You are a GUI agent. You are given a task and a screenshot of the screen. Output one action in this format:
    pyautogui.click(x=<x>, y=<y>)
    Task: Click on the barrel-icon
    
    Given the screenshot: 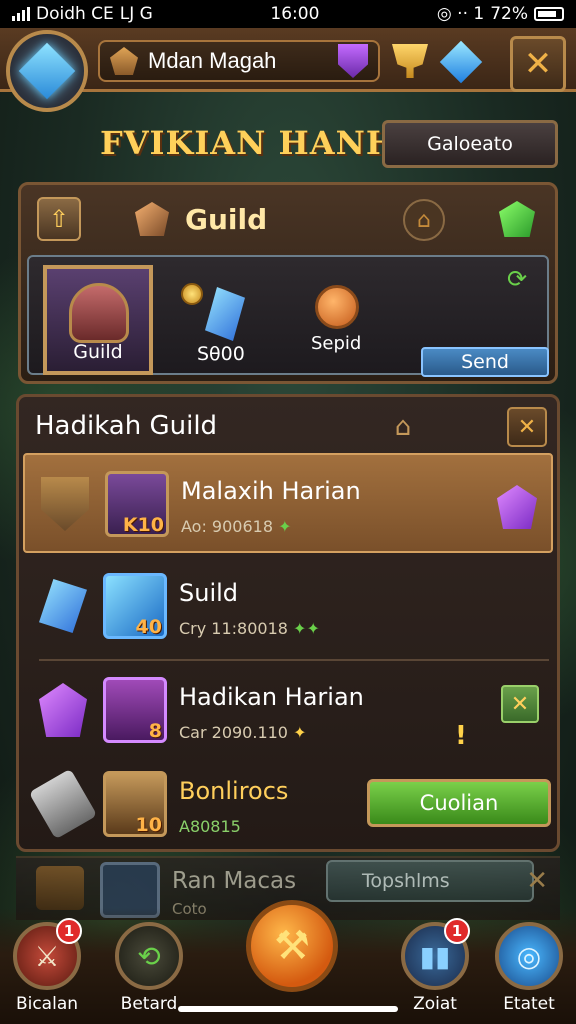 What is the action you would take?
    pyautogui.click(x=60, y=888)
    